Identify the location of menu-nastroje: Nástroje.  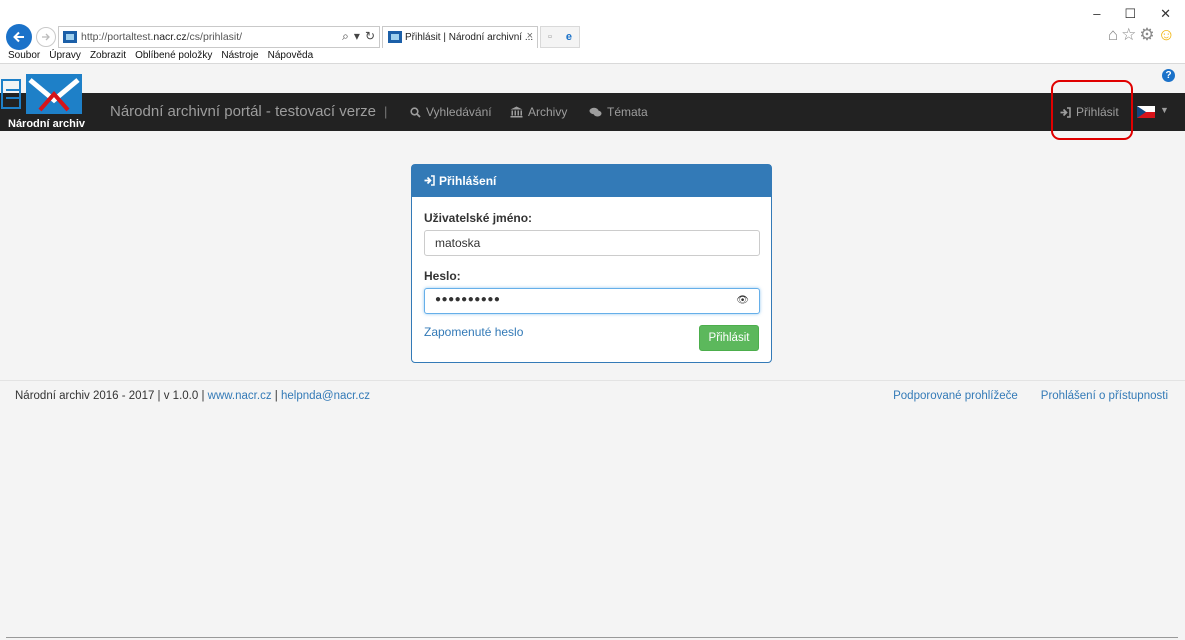
(239, 55).